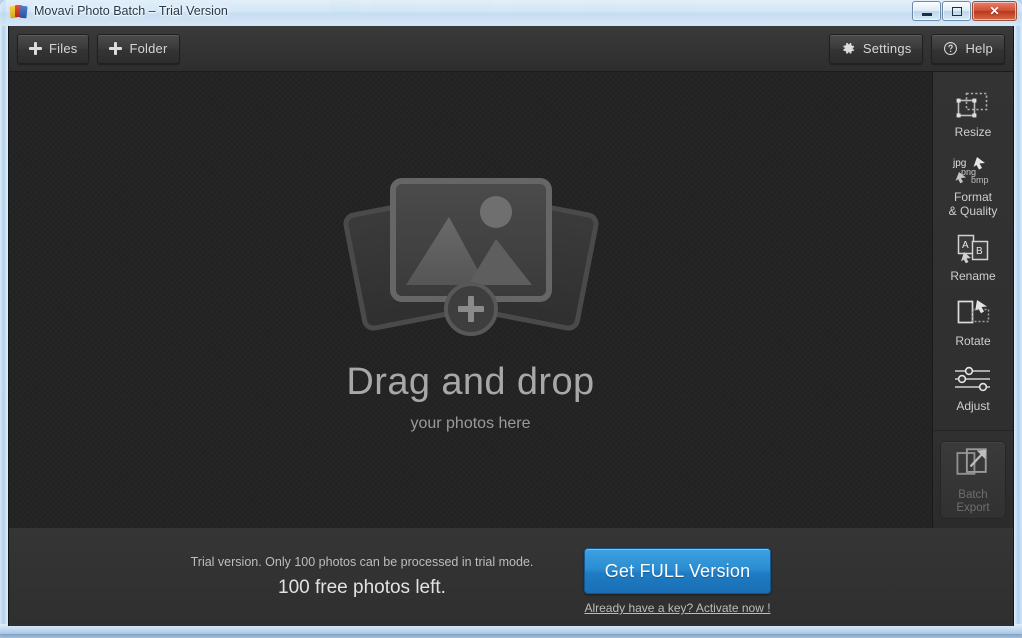  I want to click on settings-button: Settings, so click(876, 48).